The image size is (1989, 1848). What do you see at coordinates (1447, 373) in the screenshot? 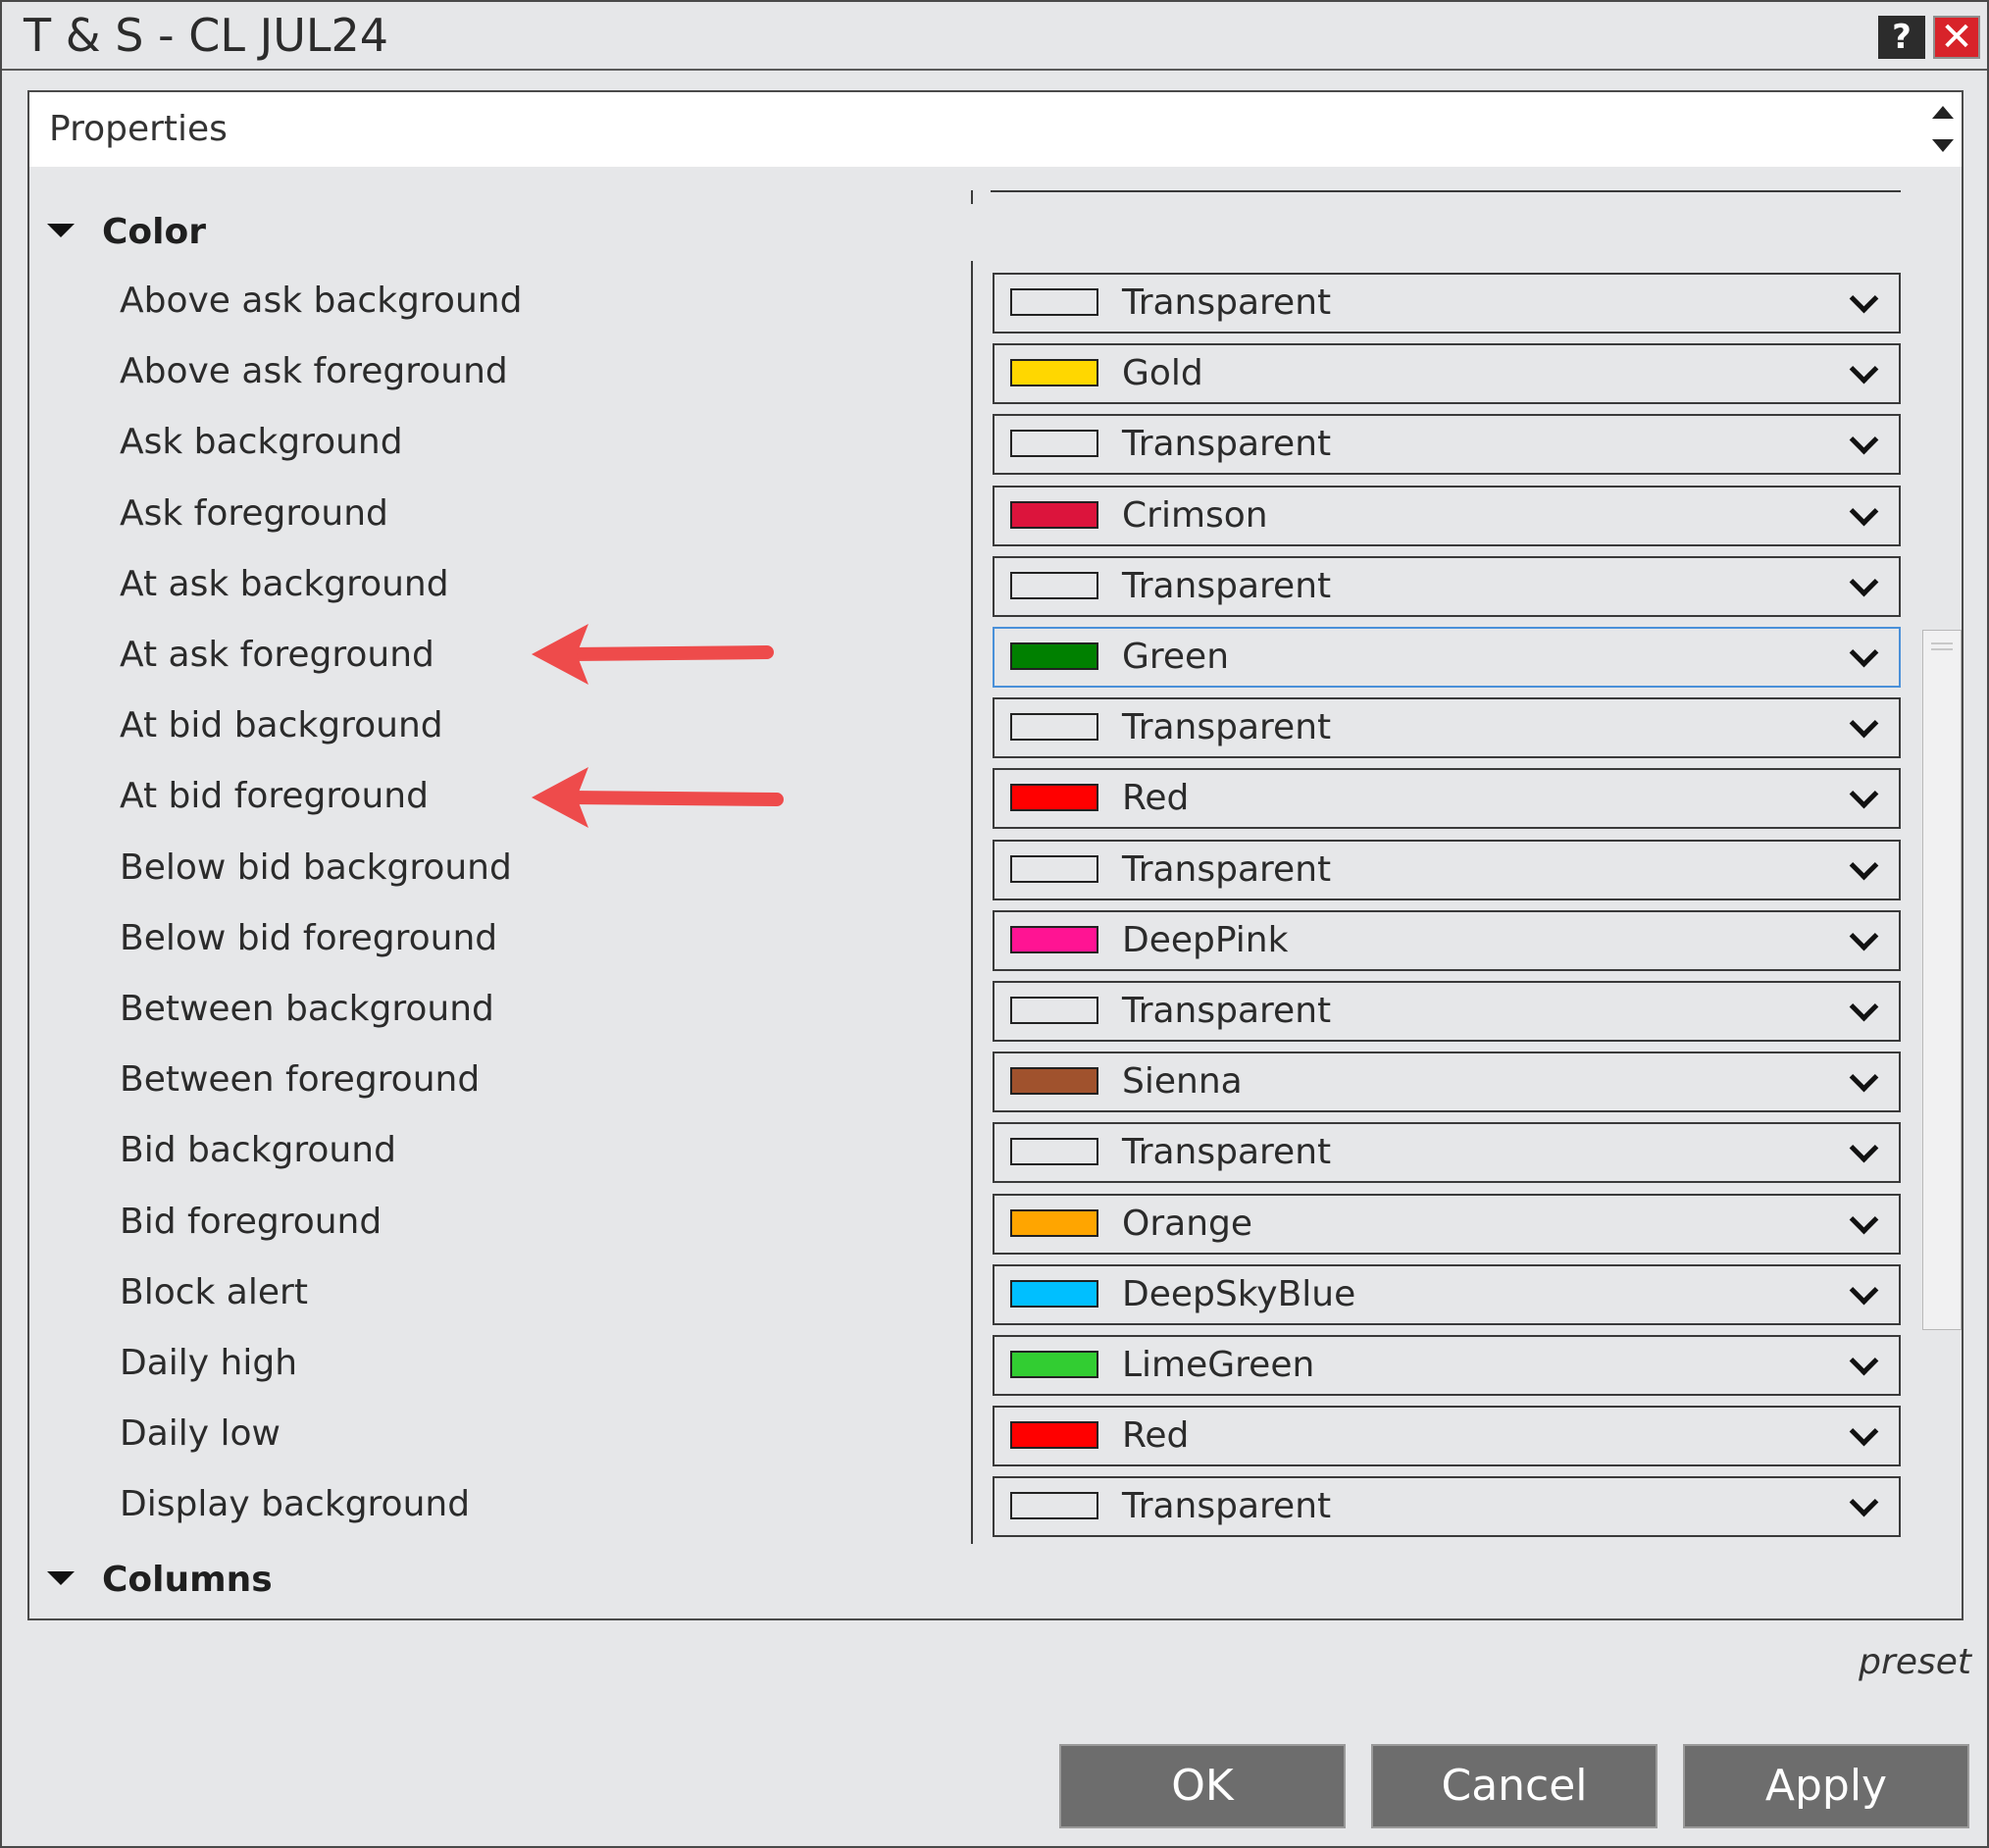
I see `color-dropdown: Gold` at bounding box center [1447, 373].